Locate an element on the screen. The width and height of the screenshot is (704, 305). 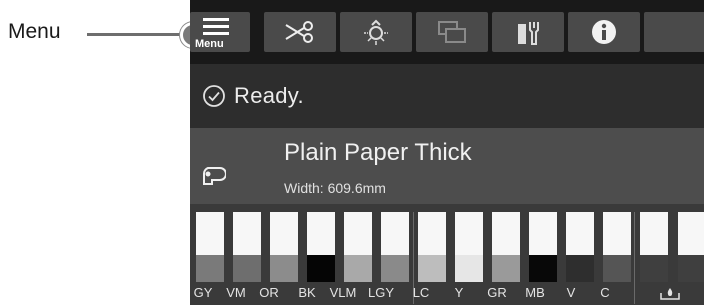
ink-cartridge-v is located at coordinates (580, 247).